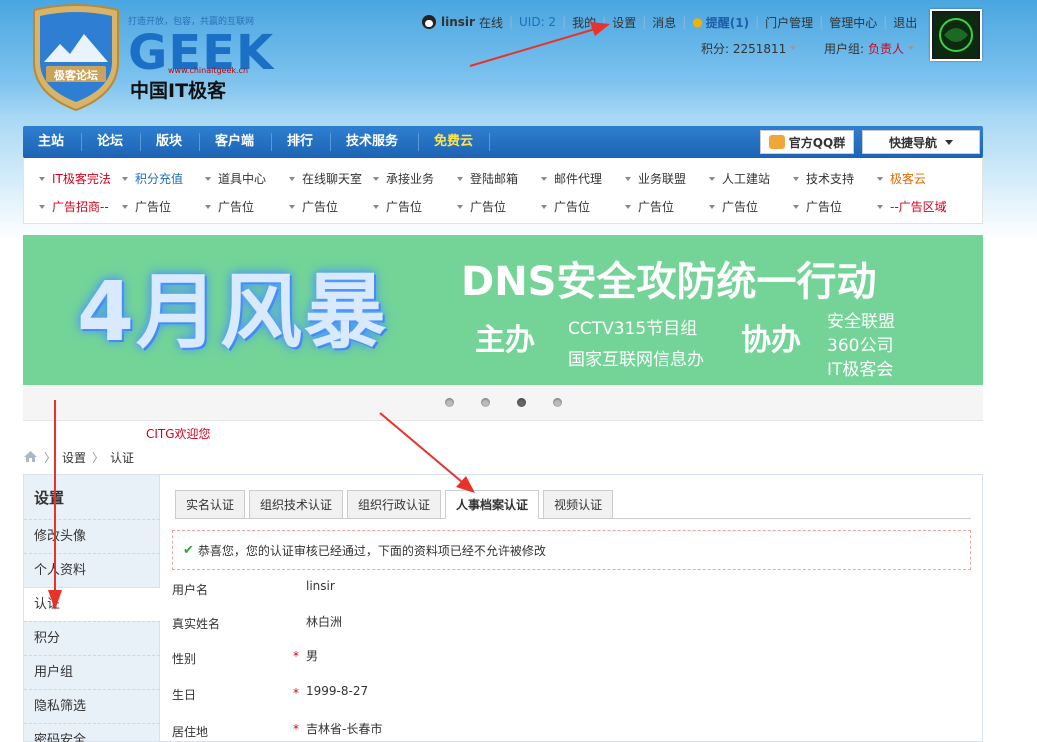 This screenshot has width=1037, height=742. Describe the element at coordinates (918, 207) in the screenshot. I see `subnav-label: --广告区域` at that location.